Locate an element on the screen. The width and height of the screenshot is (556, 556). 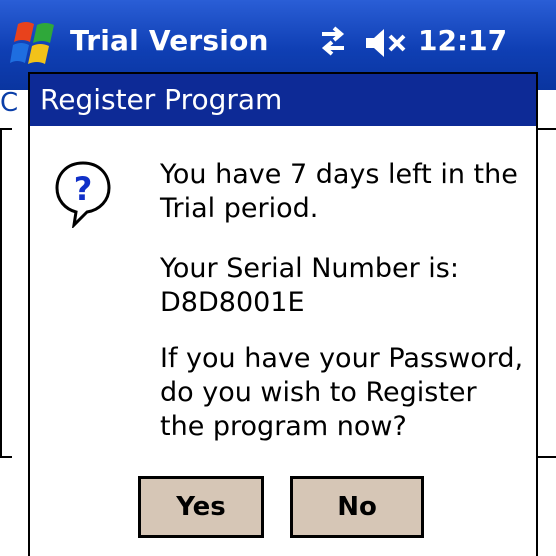
dialog-header: Register Program is located at coordinates (283, 100).